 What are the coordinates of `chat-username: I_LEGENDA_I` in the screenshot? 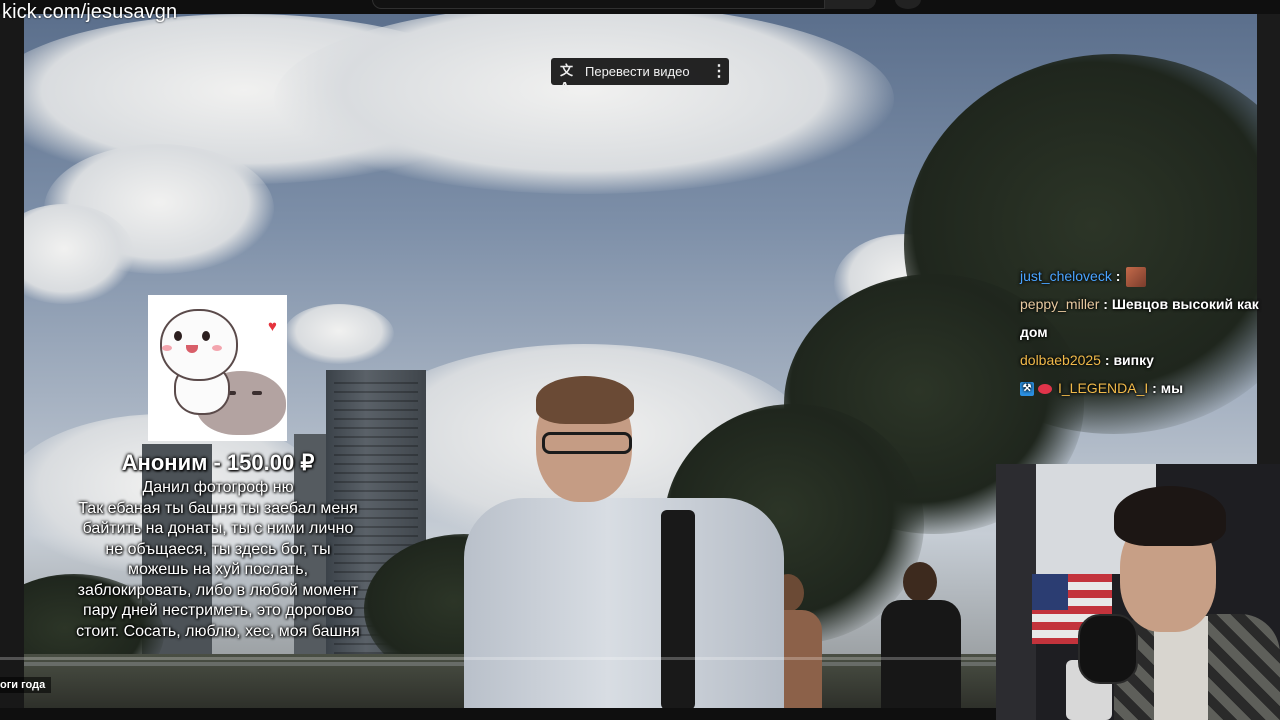 It's located at (1103, 388).